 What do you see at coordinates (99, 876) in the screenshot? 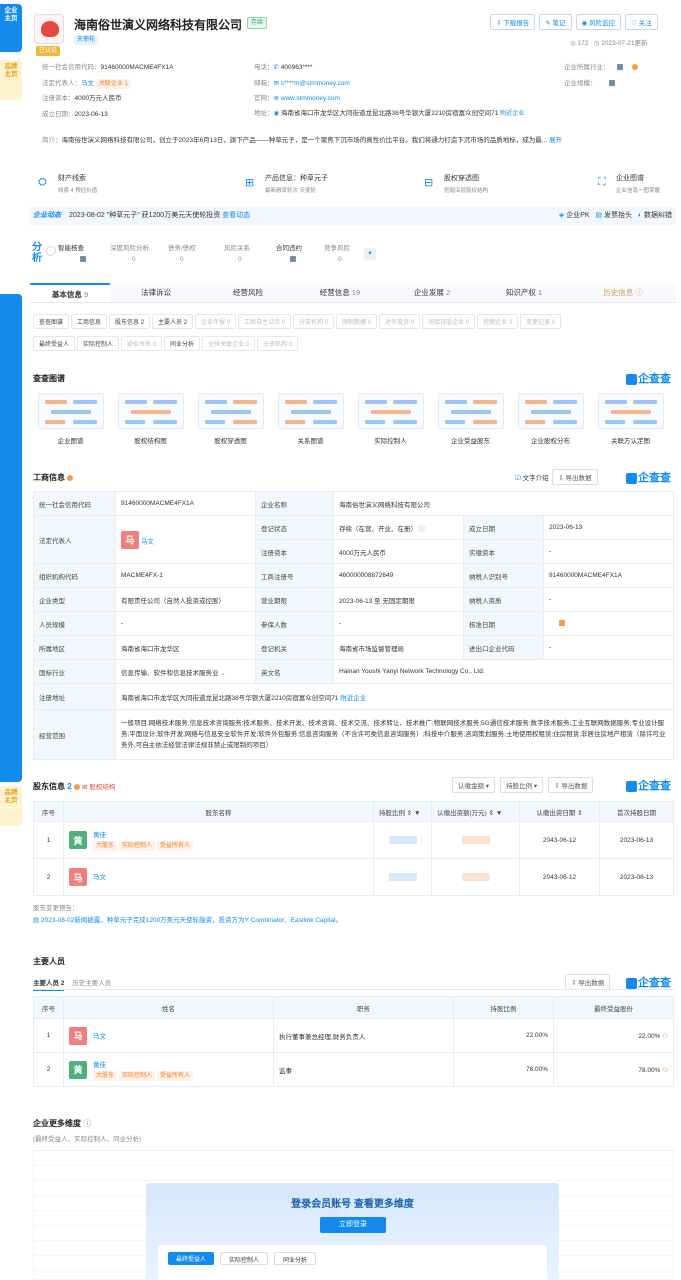
I see `shareholder-link: 马文` at bounding box center [99, 876].